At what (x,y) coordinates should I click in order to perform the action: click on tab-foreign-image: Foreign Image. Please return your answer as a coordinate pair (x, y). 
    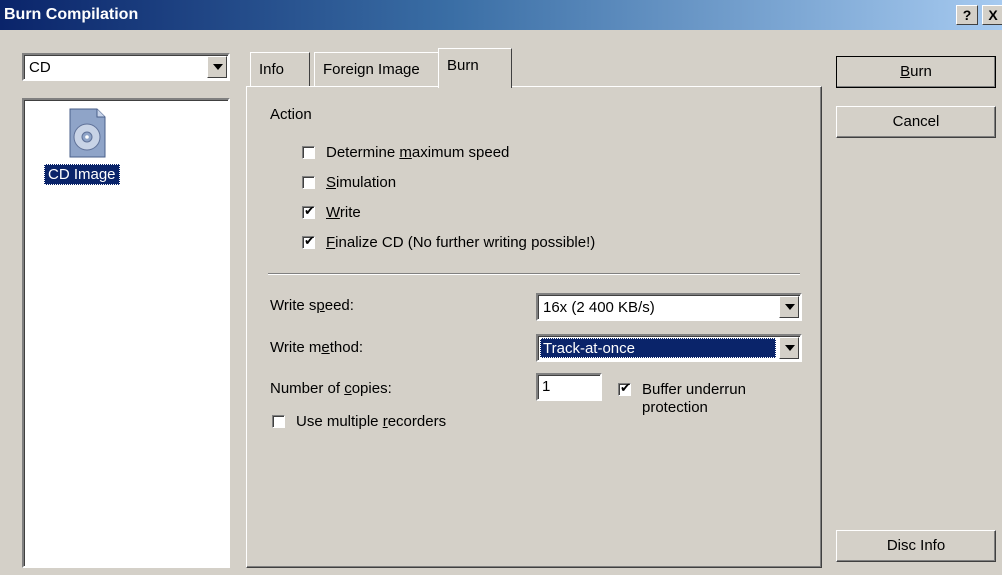
    Looking at the image, I should click on (377, 69).